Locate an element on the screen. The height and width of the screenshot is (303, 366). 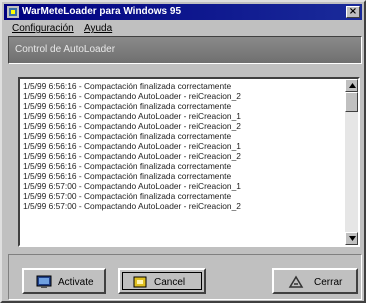
scroll-up-button is located at coordinates (351, 85).